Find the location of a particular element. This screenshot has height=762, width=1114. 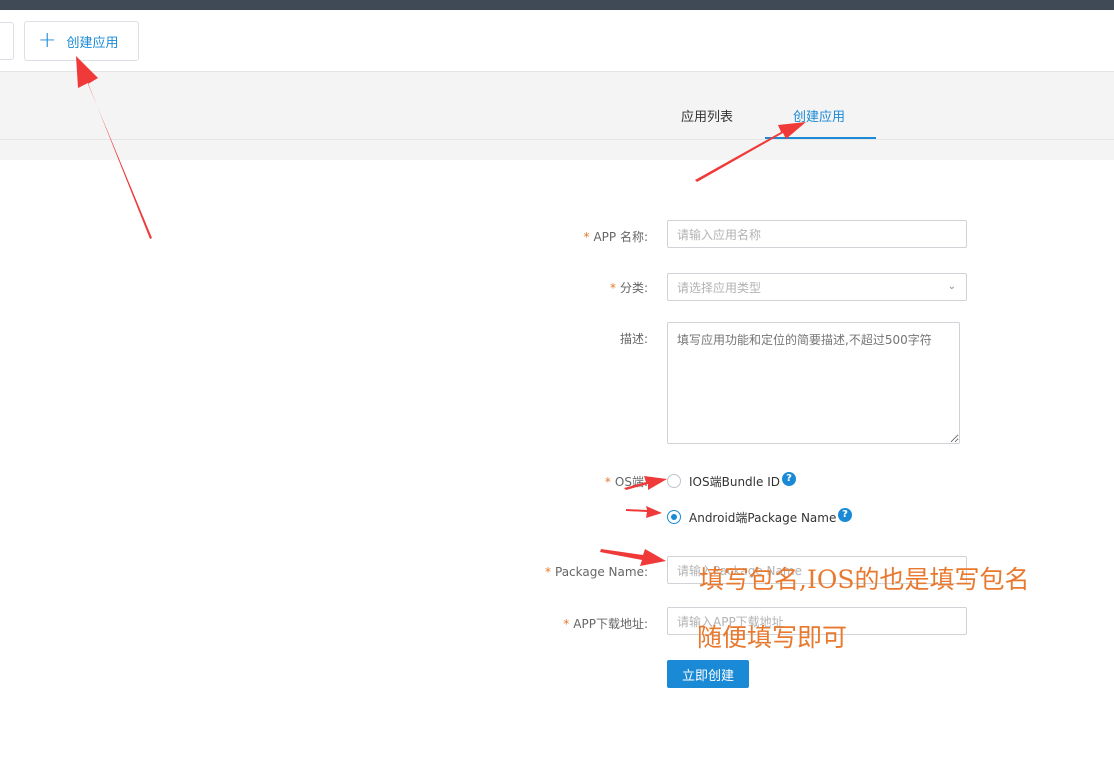

download-url-label: * APP下载地址: is located at coordinates (605, 624).